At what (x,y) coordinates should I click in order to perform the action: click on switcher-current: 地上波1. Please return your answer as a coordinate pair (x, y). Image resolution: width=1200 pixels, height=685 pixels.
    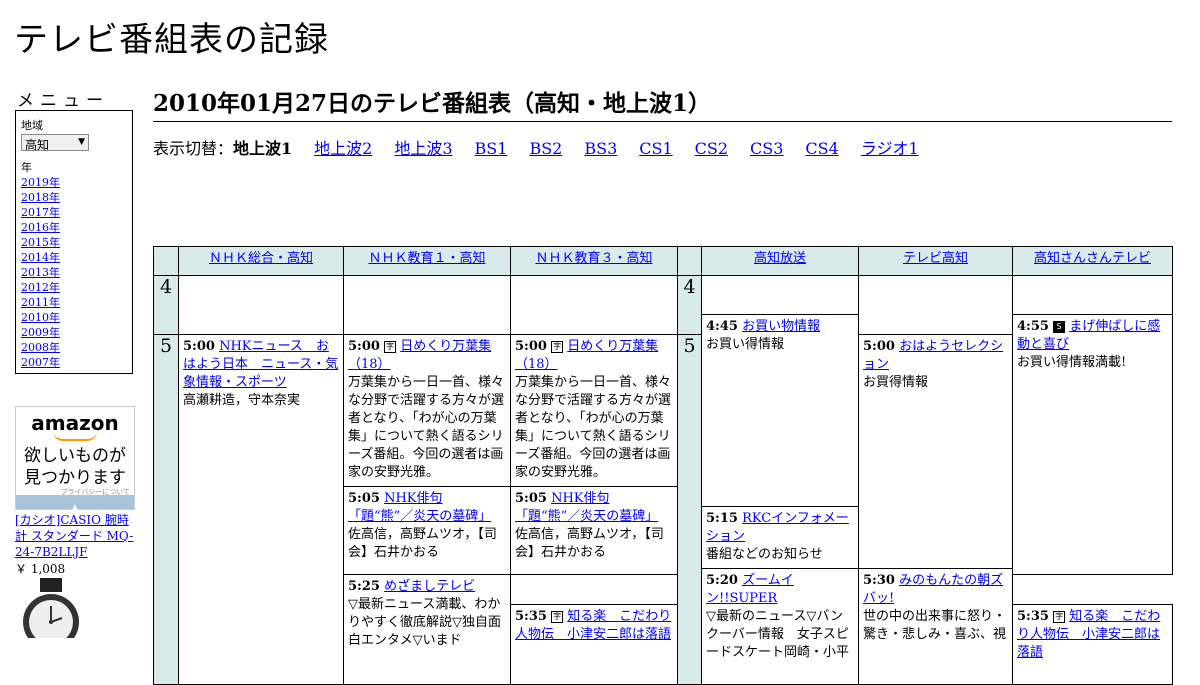
    Looking at the image, I should click on (263, 148).